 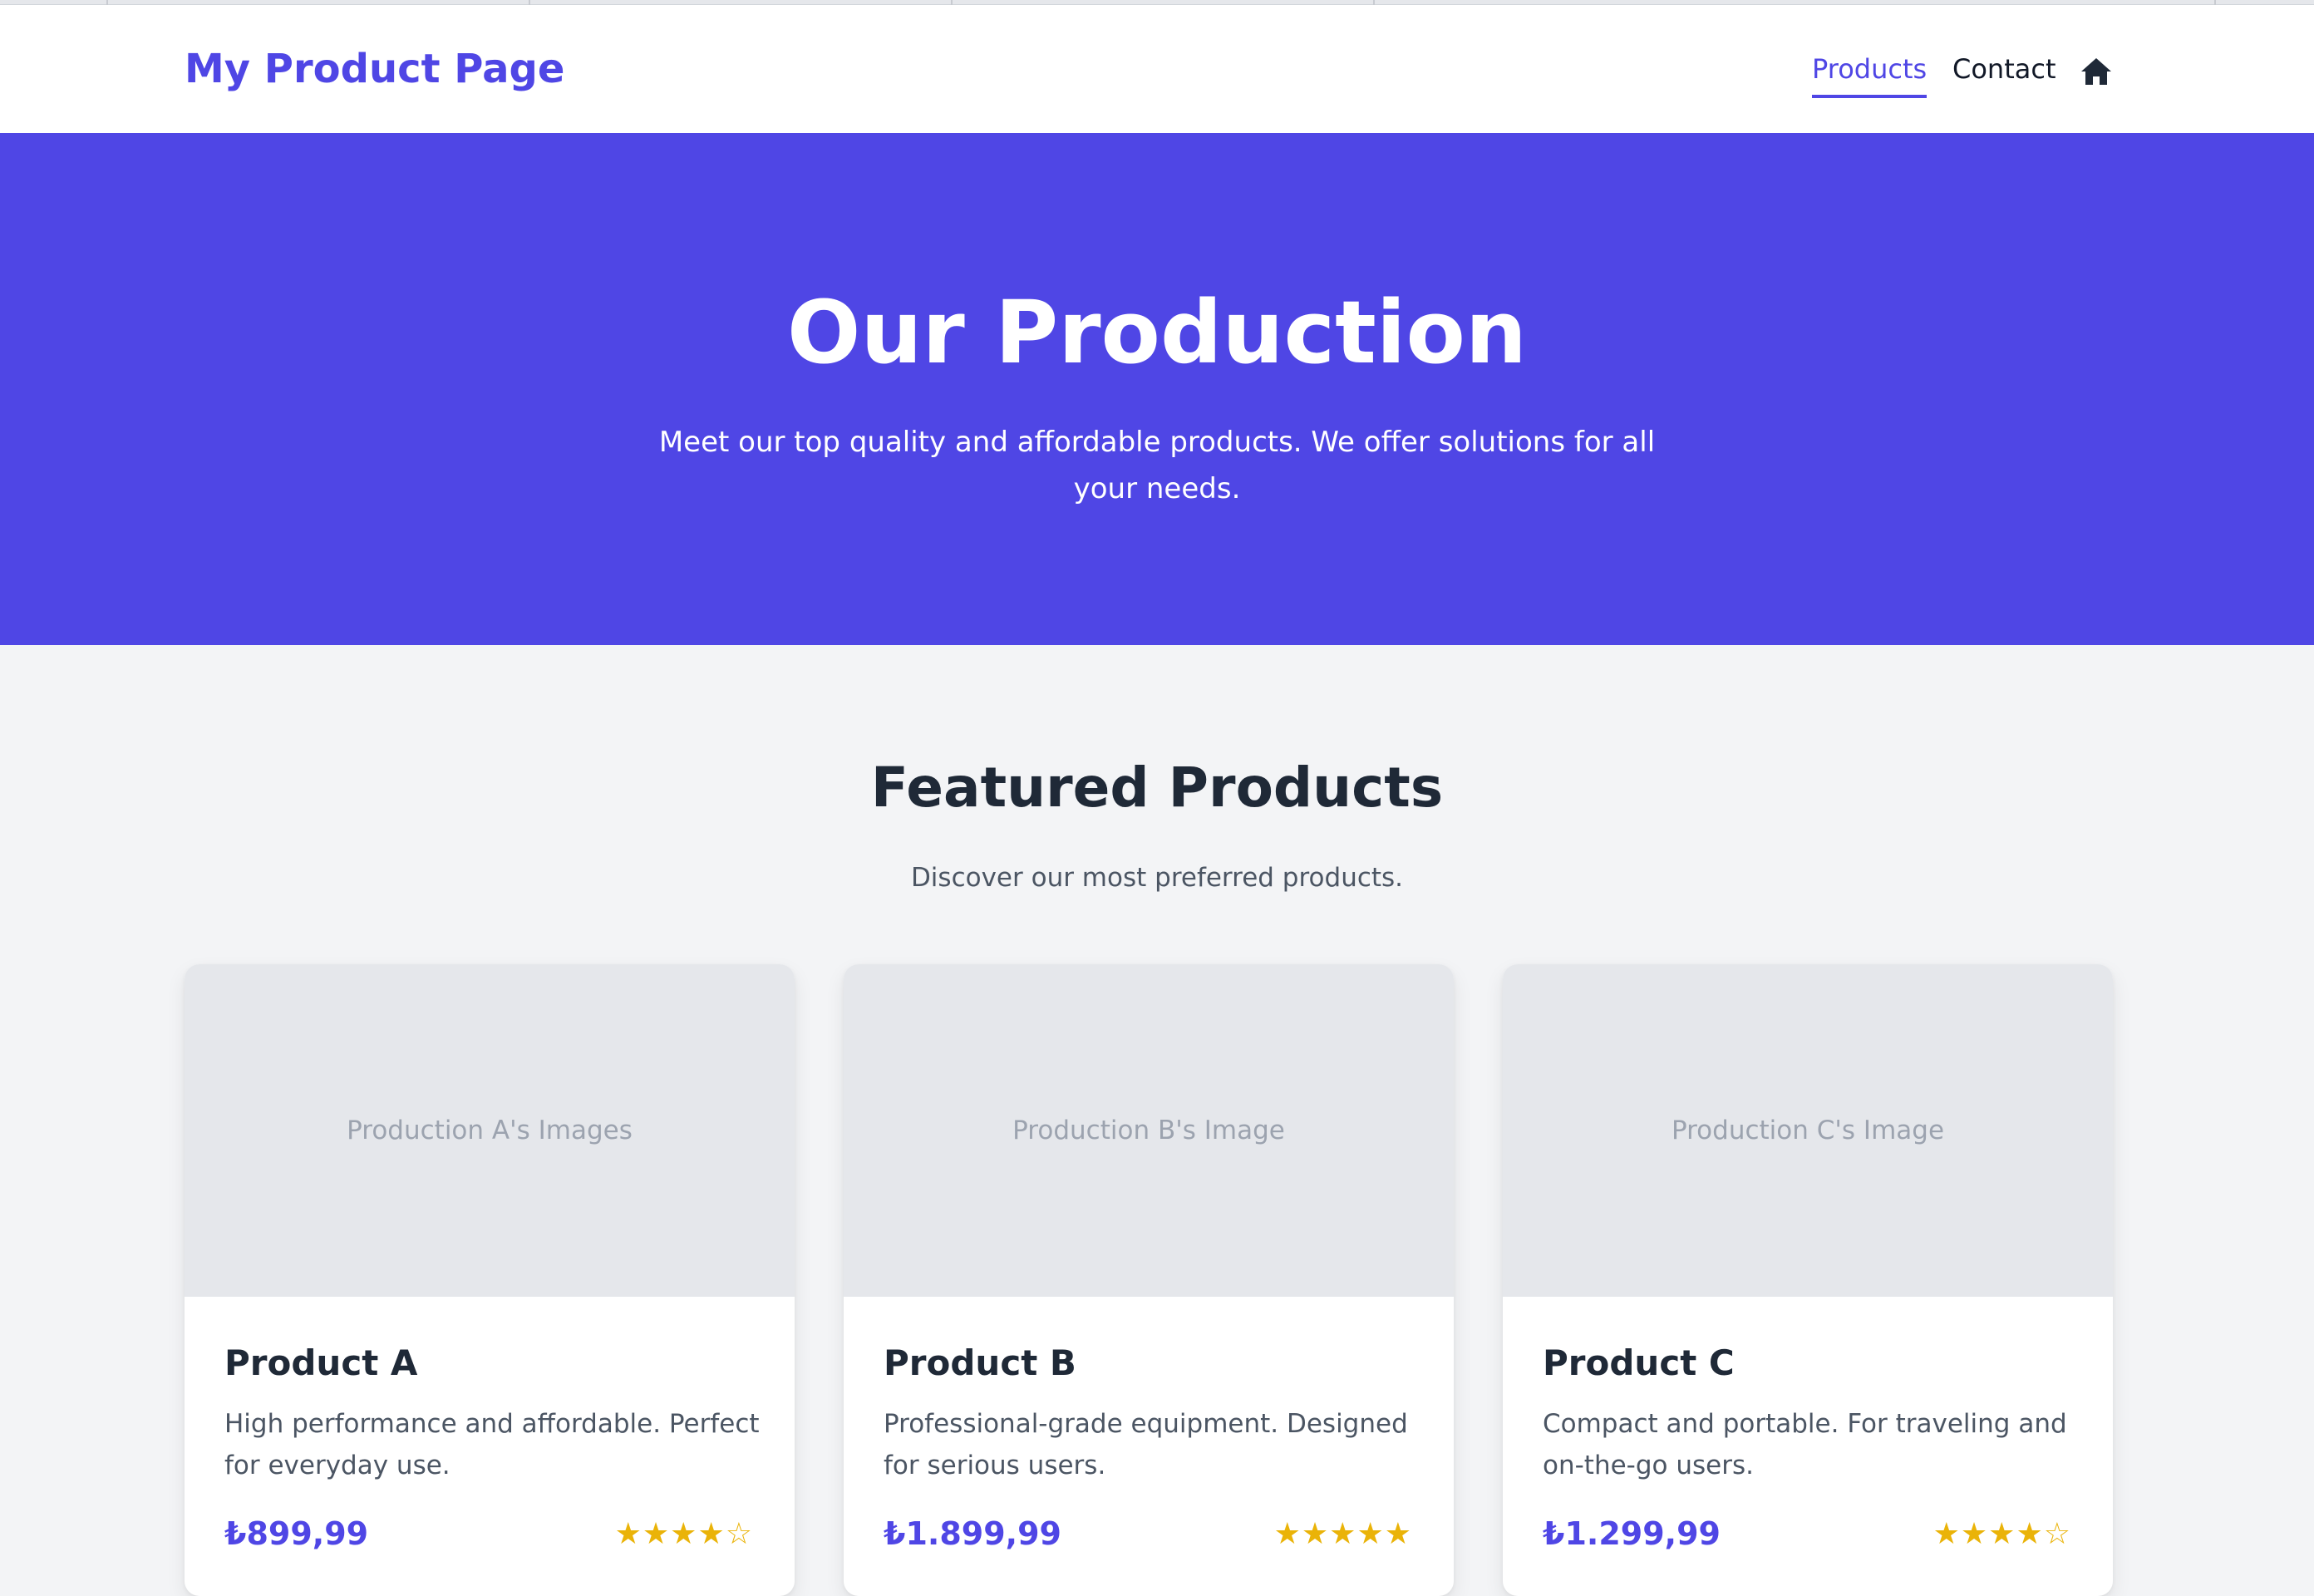 What do you see at coordinates (320, 1363) in the screenshot?
I see `product-name: Product A` at bounding box center [320, 1363].